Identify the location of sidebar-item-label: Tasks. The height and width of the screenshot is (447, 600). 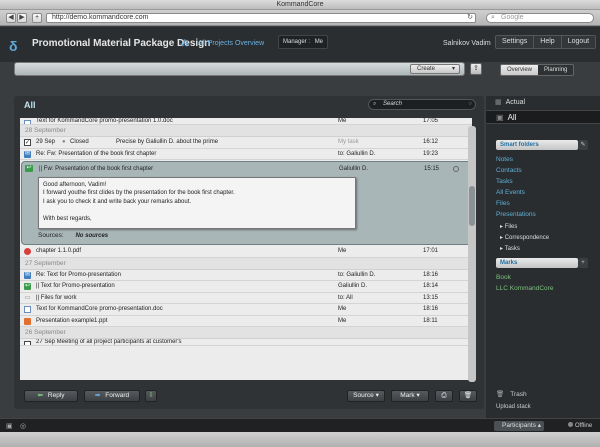
(512, 249).